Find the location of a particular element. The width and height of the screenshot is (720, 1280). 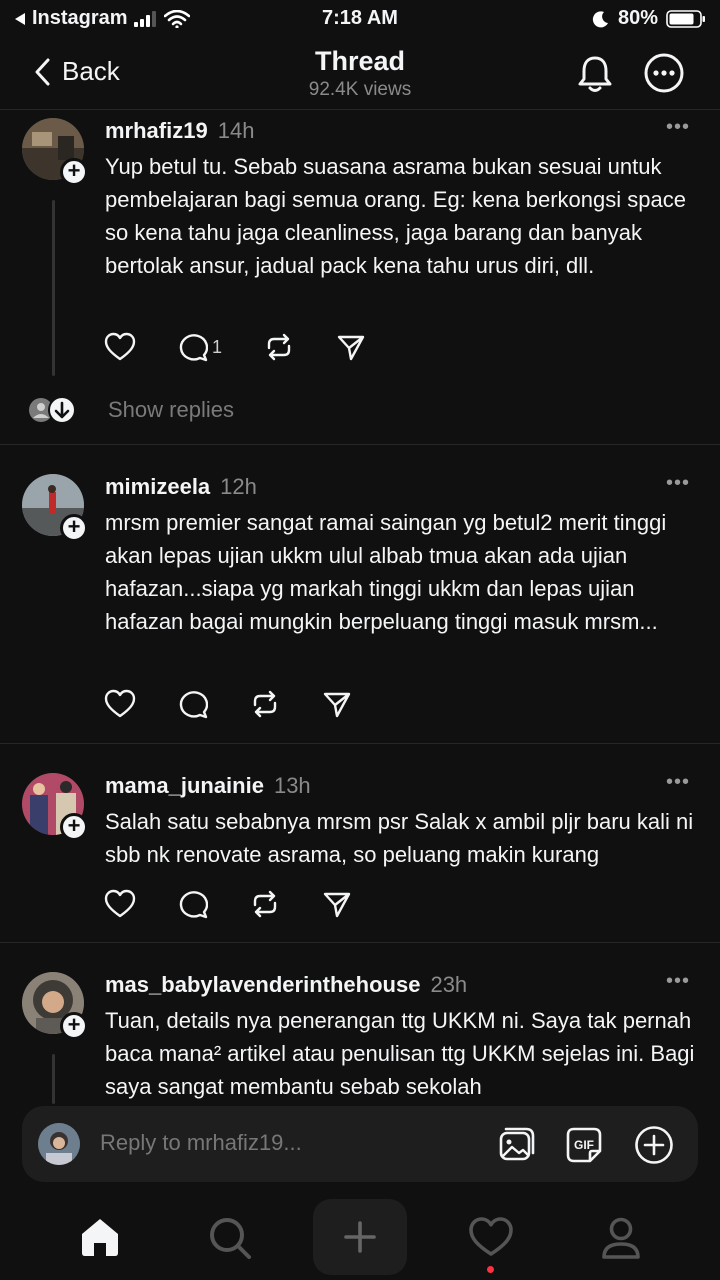

tab-profile is located at coordinates (621, 1240).